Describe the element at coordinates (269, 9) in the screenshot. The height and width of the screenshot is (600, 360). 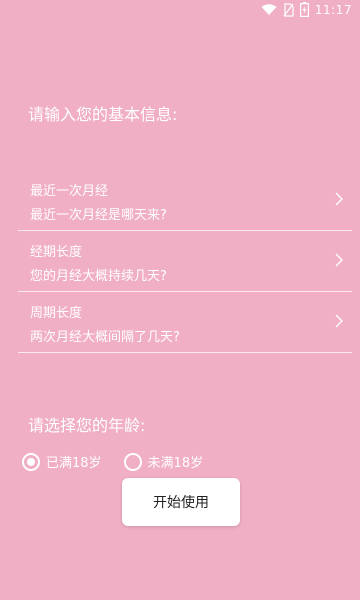
I see `wifi-icon` at that location.